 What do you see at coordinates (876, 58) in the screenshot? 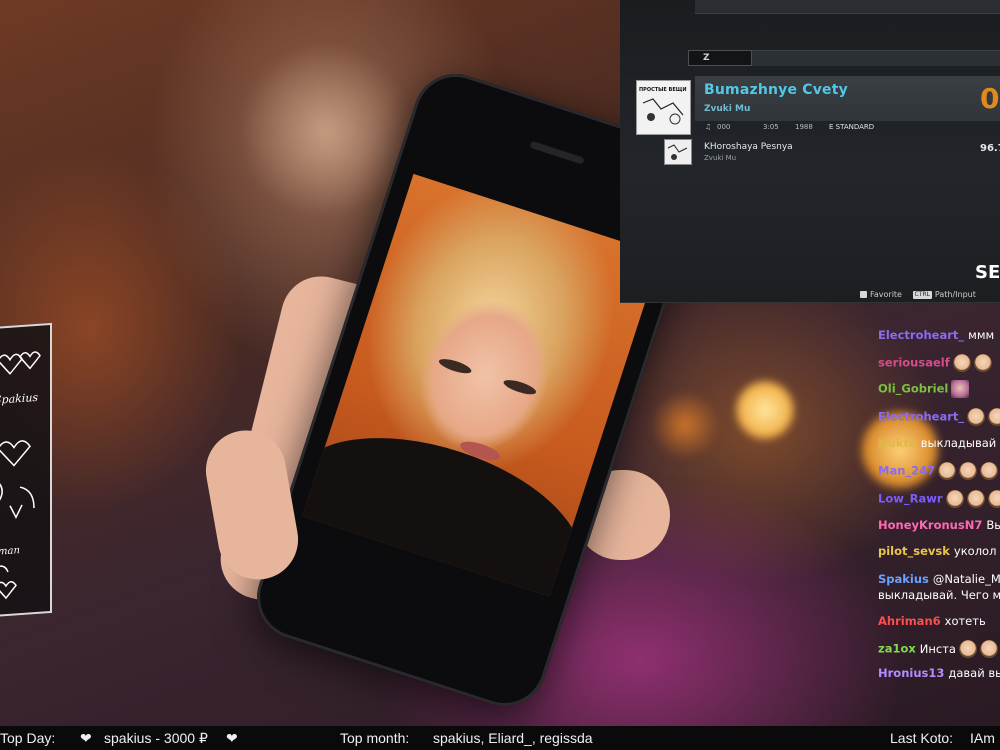
I see `filter-bar` at bounding box center [876, 58].